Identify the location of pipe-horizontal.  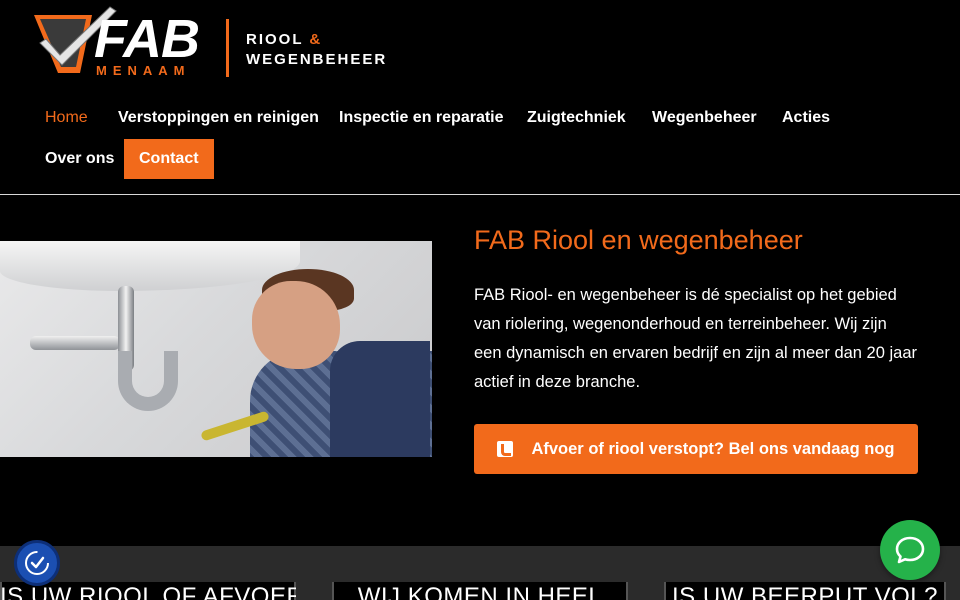
(75, 343).